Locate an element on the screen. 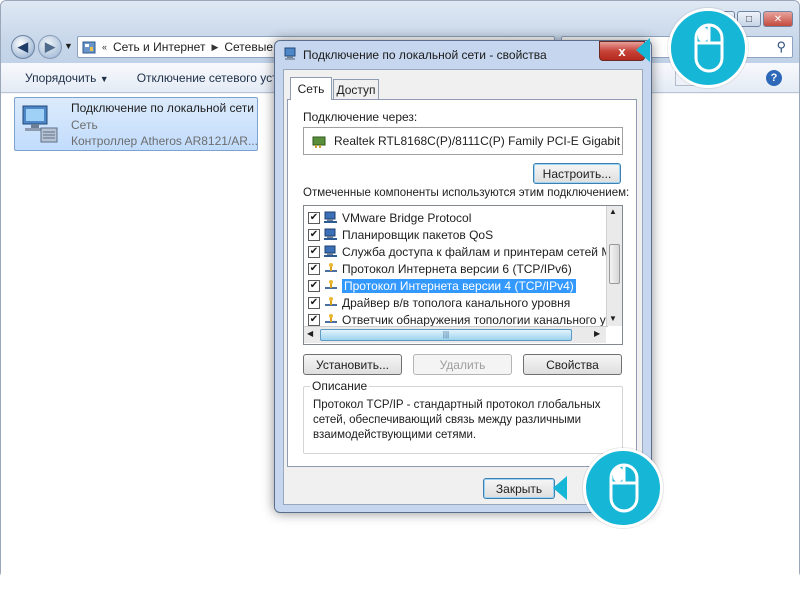  tab-network-label: Сеть is located at coordinates (311, 89).